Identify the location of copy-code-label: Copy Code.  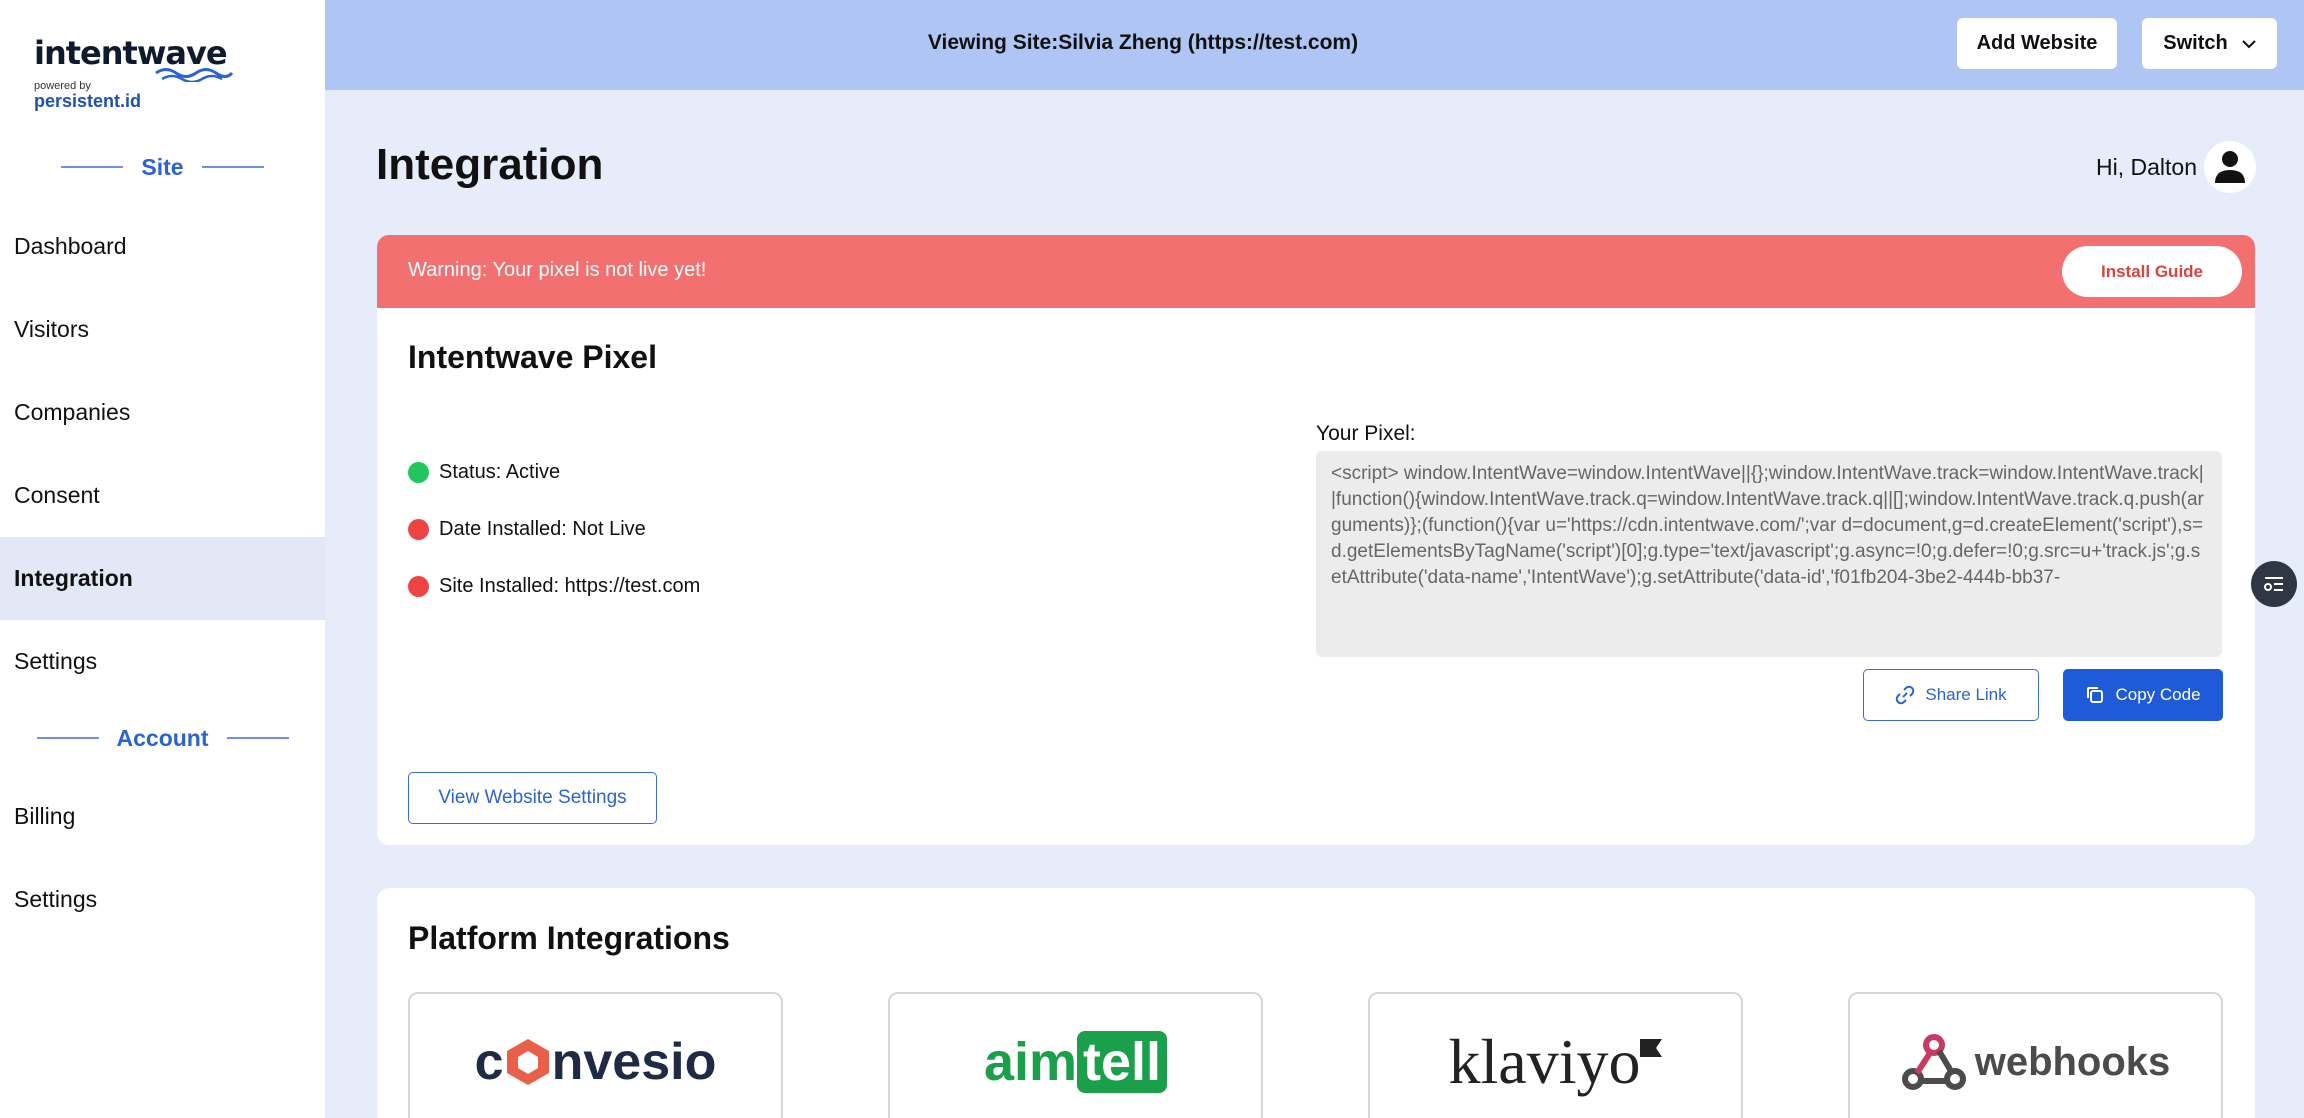
(2158, 694).